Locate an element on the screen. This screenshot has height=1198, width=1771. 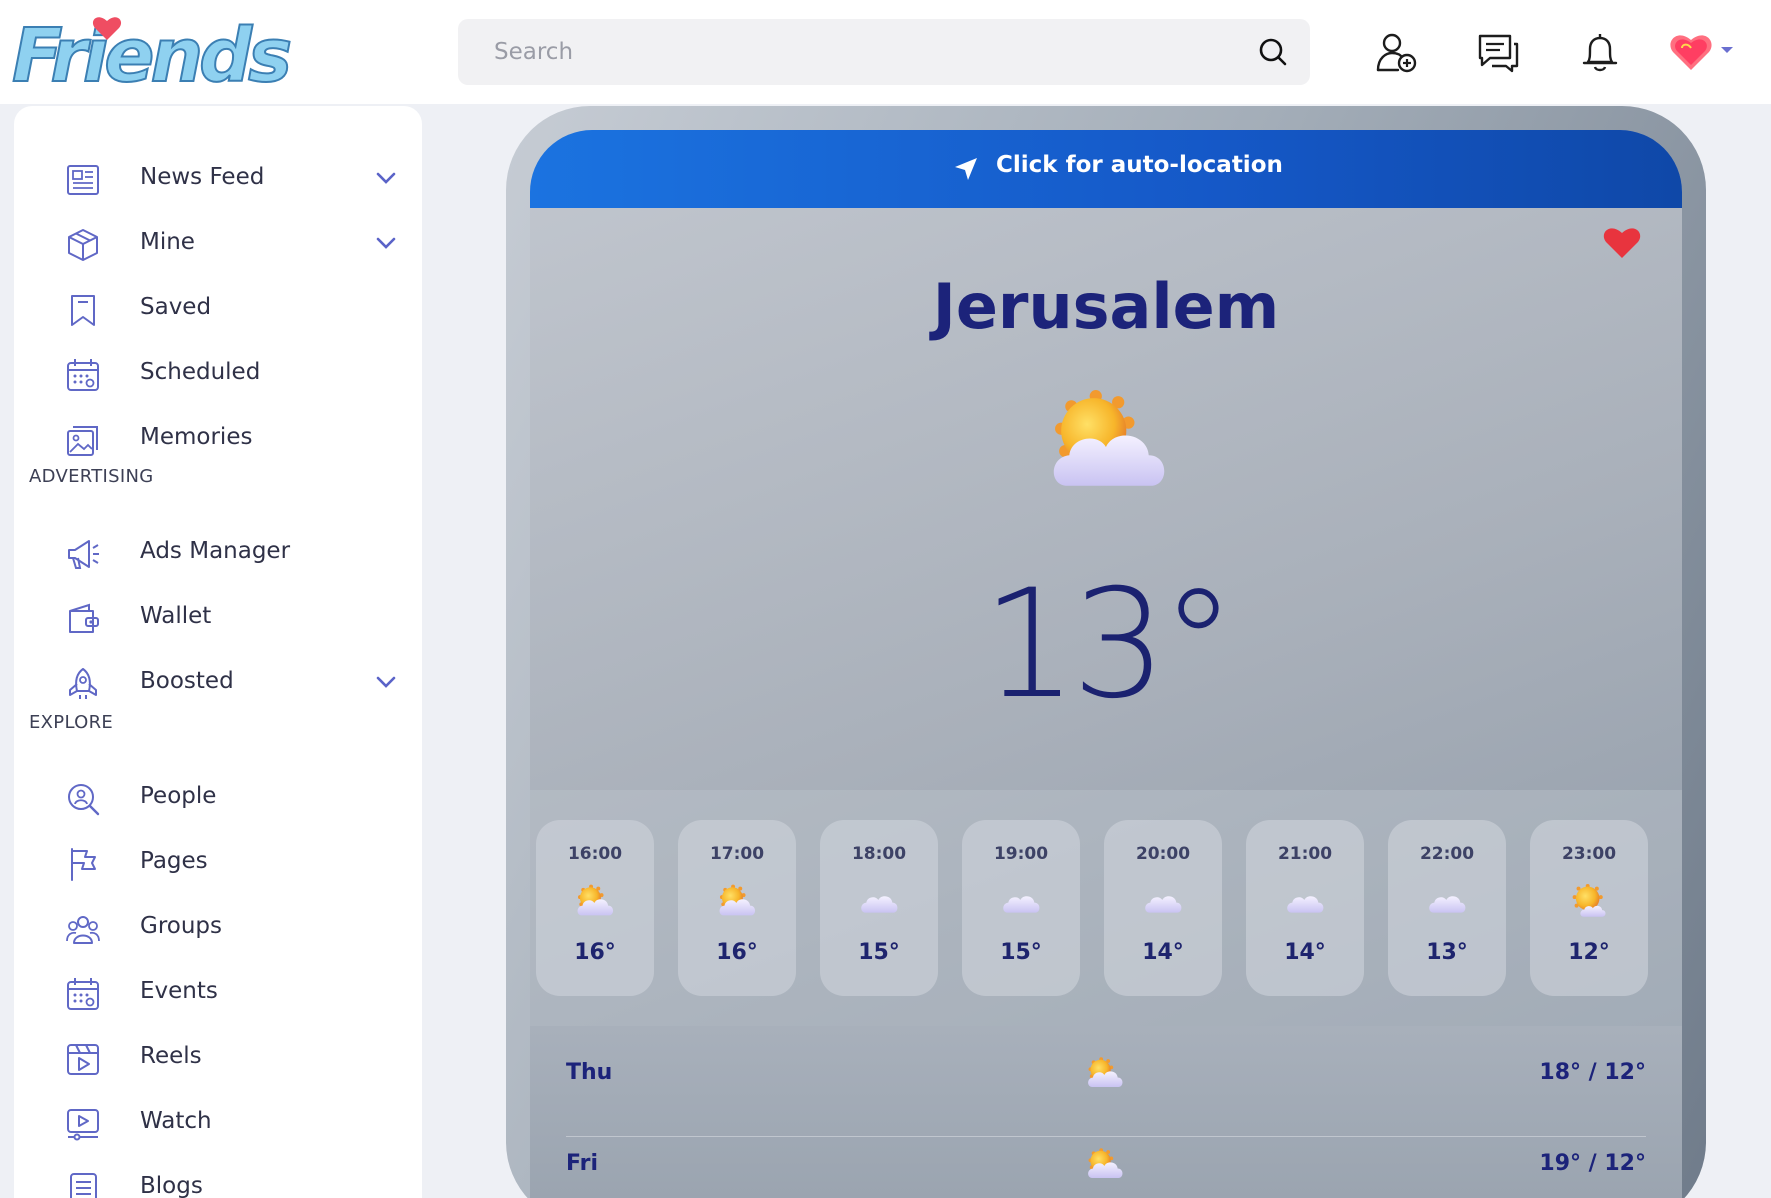
add-friend-icon is located at coordinates (1396, 52).